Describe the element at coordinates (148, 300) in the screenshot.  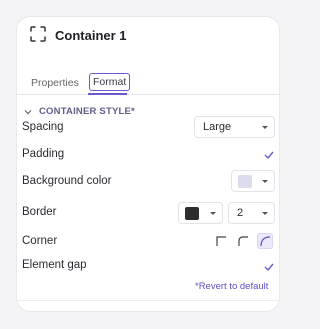
I see `divider` at that location.